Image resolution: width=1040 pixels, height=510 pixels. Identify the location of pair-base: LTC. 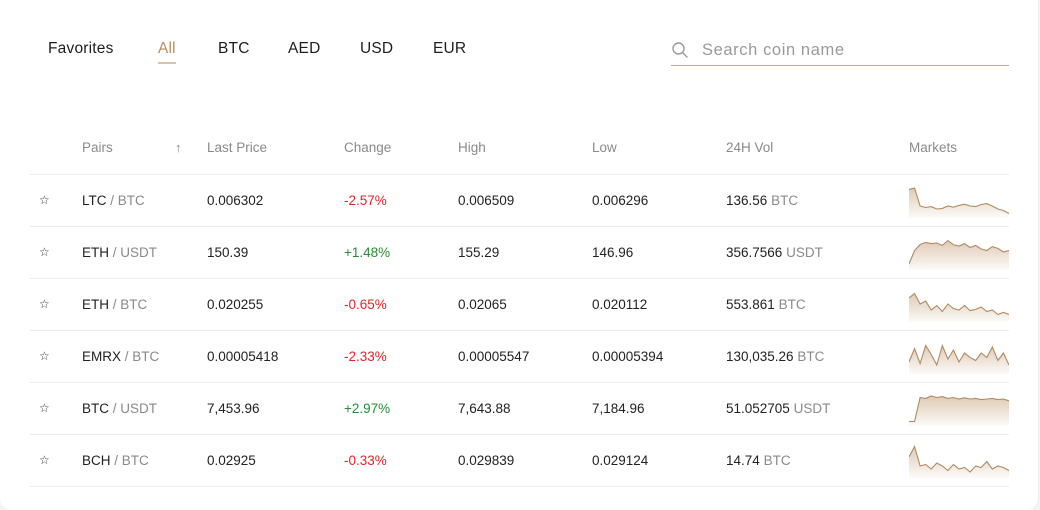
(94, 200).